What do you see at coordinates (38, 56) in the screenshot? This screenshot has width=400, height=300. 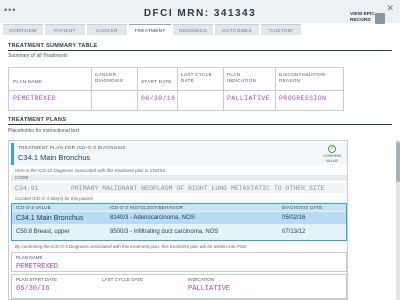 I see `summary-subtitle: Summary of all Treatments` at bounding box center [38, 56].